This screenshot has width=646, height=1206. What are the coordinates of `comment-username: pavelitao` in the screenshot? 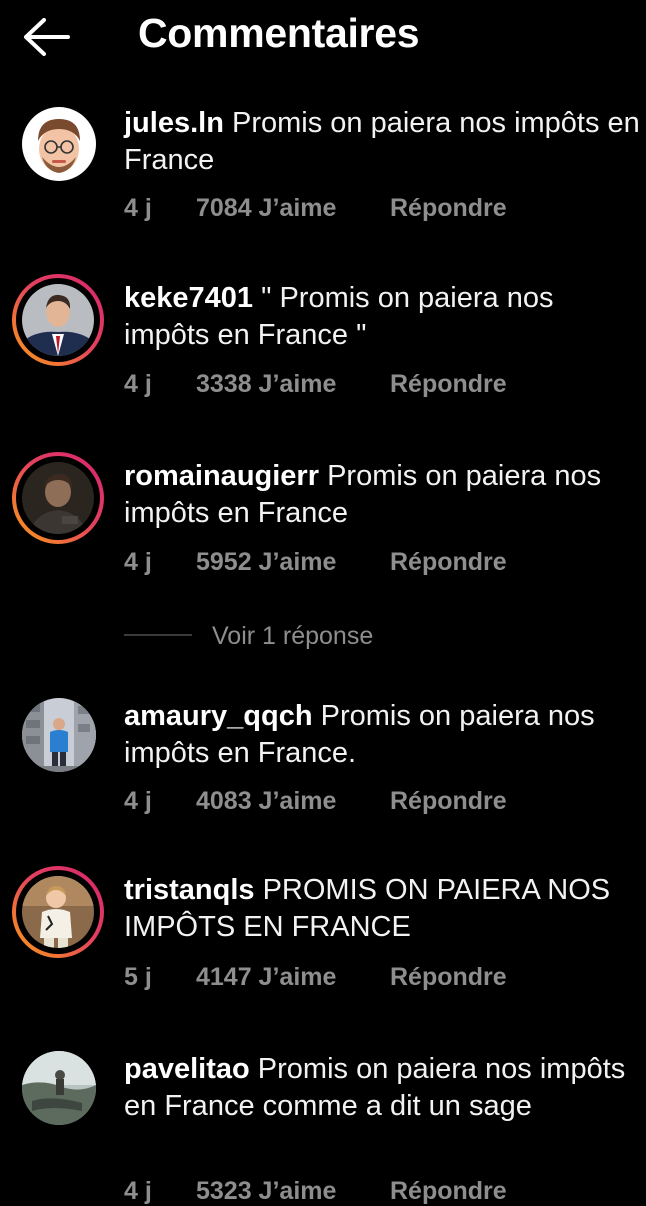 It's located at (187, 1069).